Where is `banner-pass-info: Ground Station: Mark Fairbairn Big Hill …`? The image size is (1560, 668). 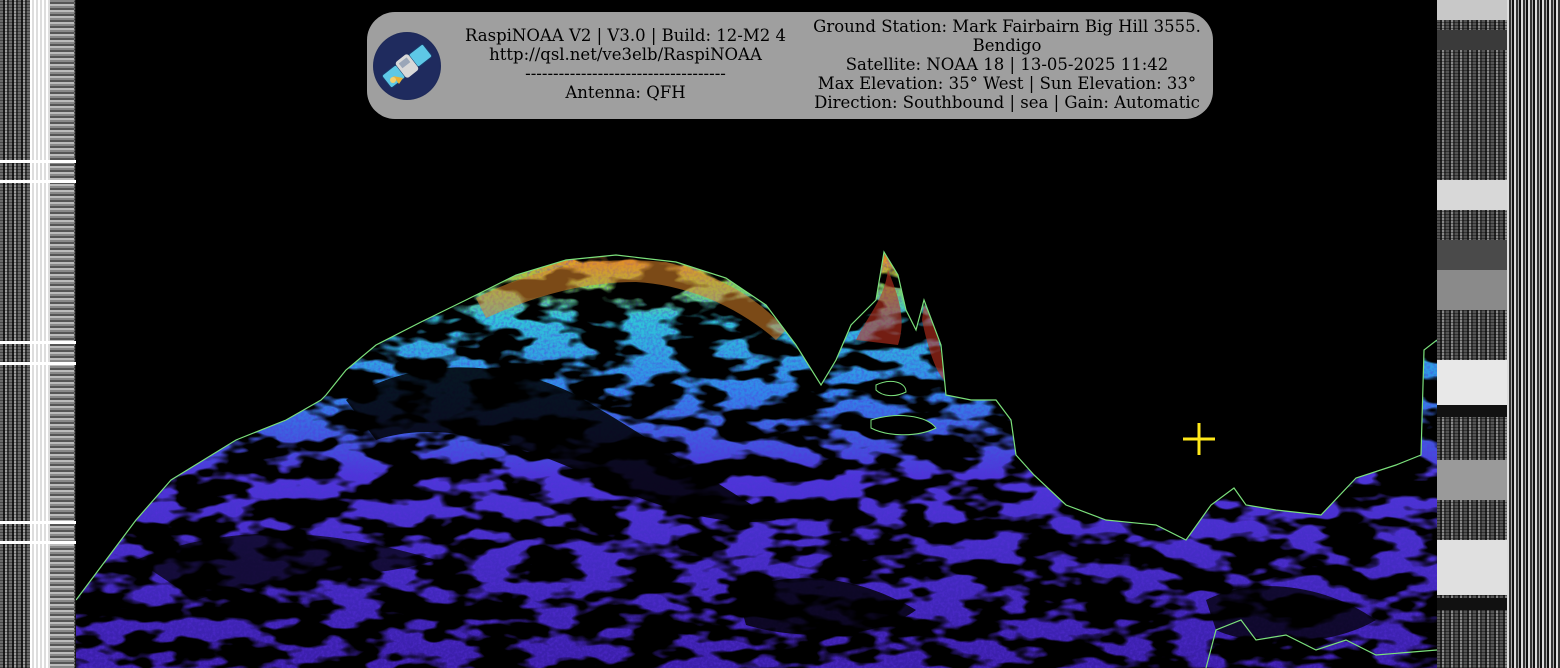 banner-pass-info: Ground Station: Mark Fairbairn Big Hill … is located at coordinates (1007, 64).